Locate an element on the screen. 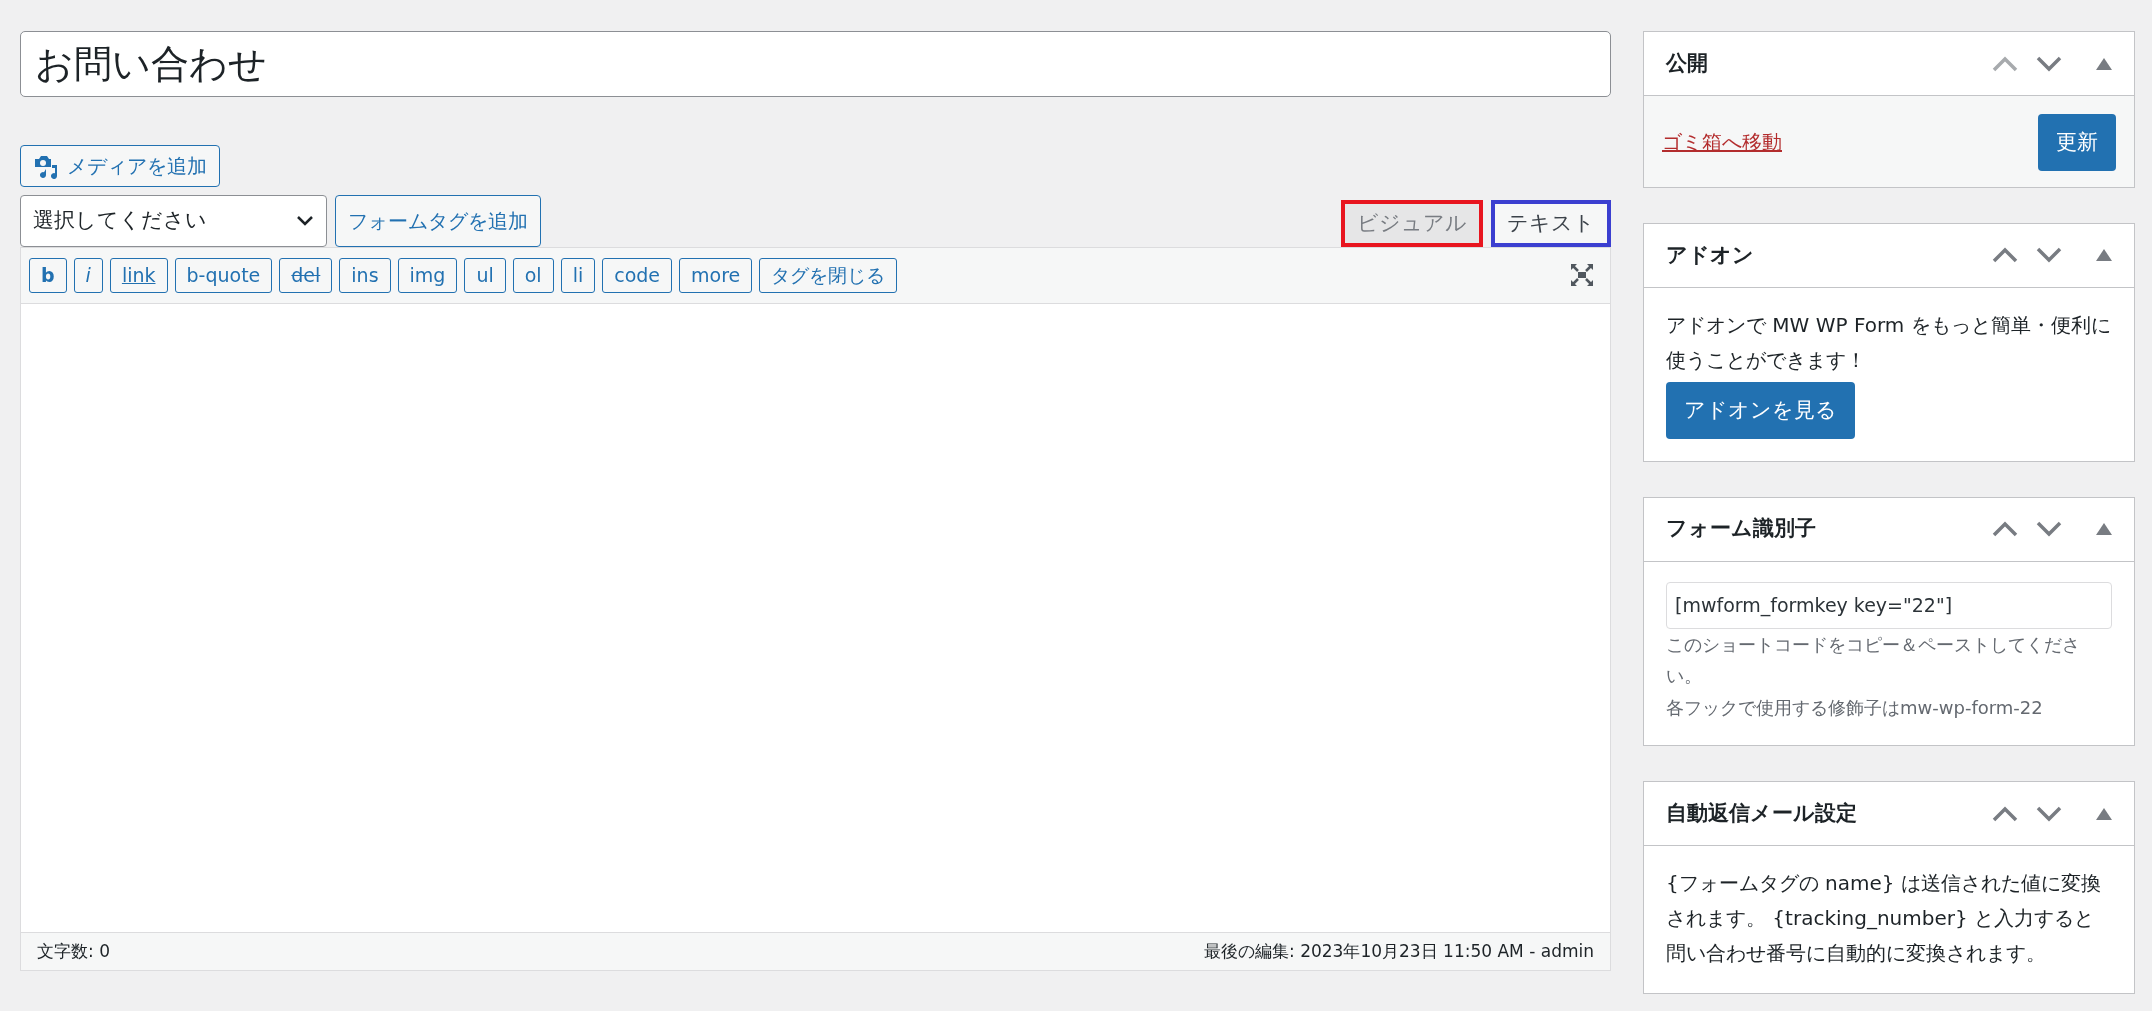  last-edited: 最後の編集: 2023年10月23日 11:50 AM - admin is located at coordinates (1399, 951).